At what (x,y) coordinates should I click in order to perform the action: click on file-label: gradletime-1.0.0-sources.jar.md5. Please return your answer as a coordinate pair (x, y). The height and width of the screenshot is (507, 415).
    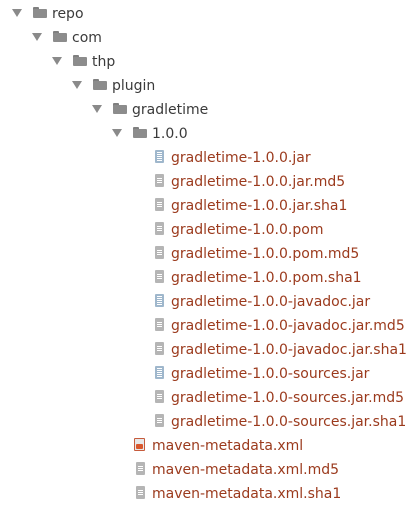
    Looking at the image, I should click on (288, 398).